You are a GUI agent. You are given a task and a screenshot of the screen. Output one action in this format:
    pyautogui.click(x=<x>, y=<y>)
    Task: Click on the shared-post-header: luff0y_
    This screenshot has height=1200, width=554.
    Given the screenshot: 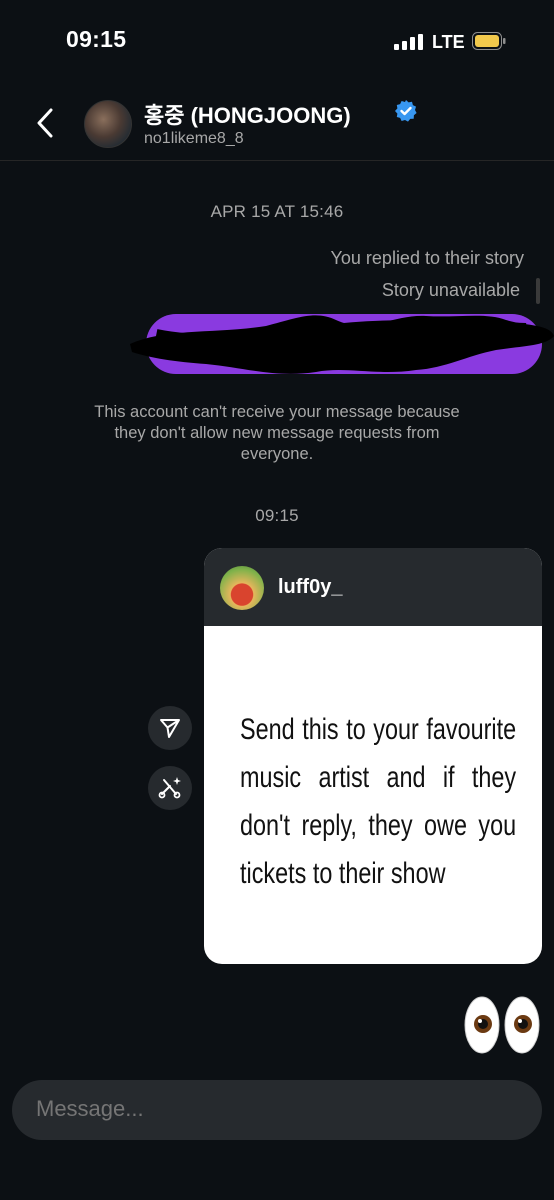 What is the action you would take?
    pyautogui.click(x=373, y=587)
    